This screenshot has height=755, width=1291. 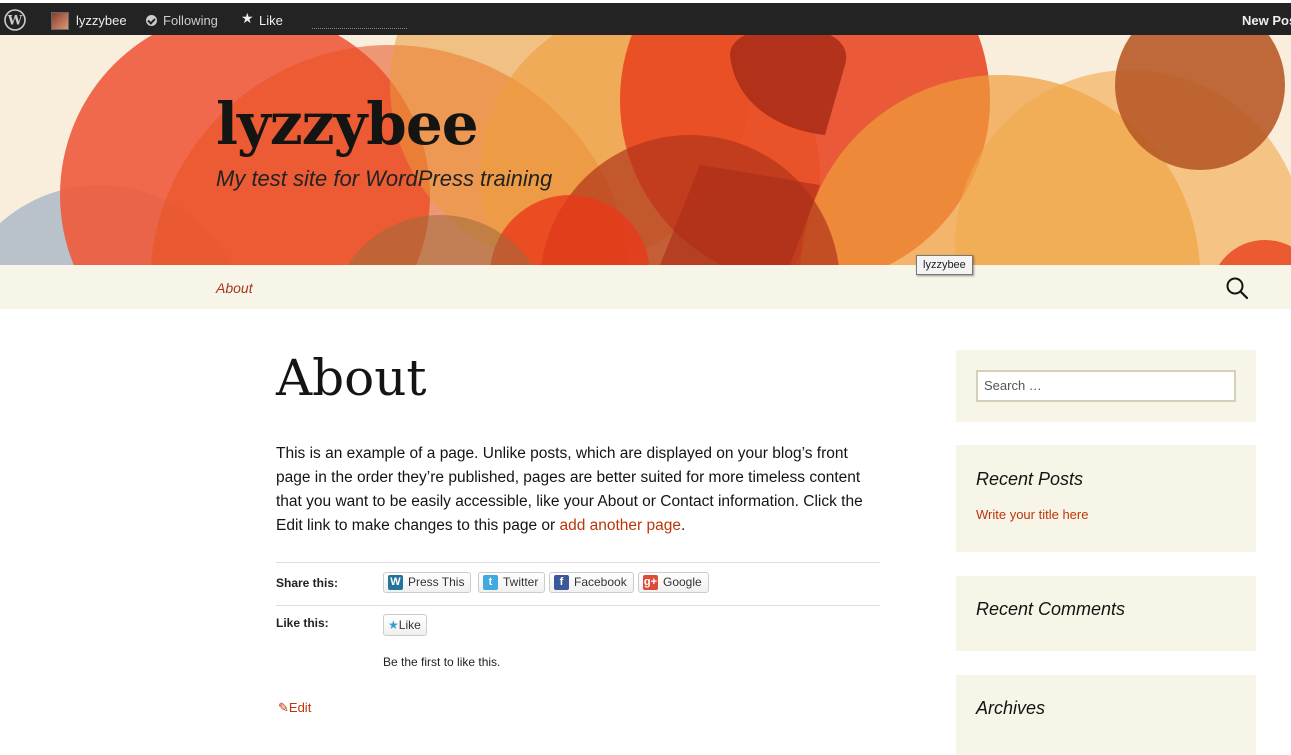 What do you see at coordinates (302, 623) in the screenshot?
I see `like-label: Like this:` at bounding box center [302, 623].